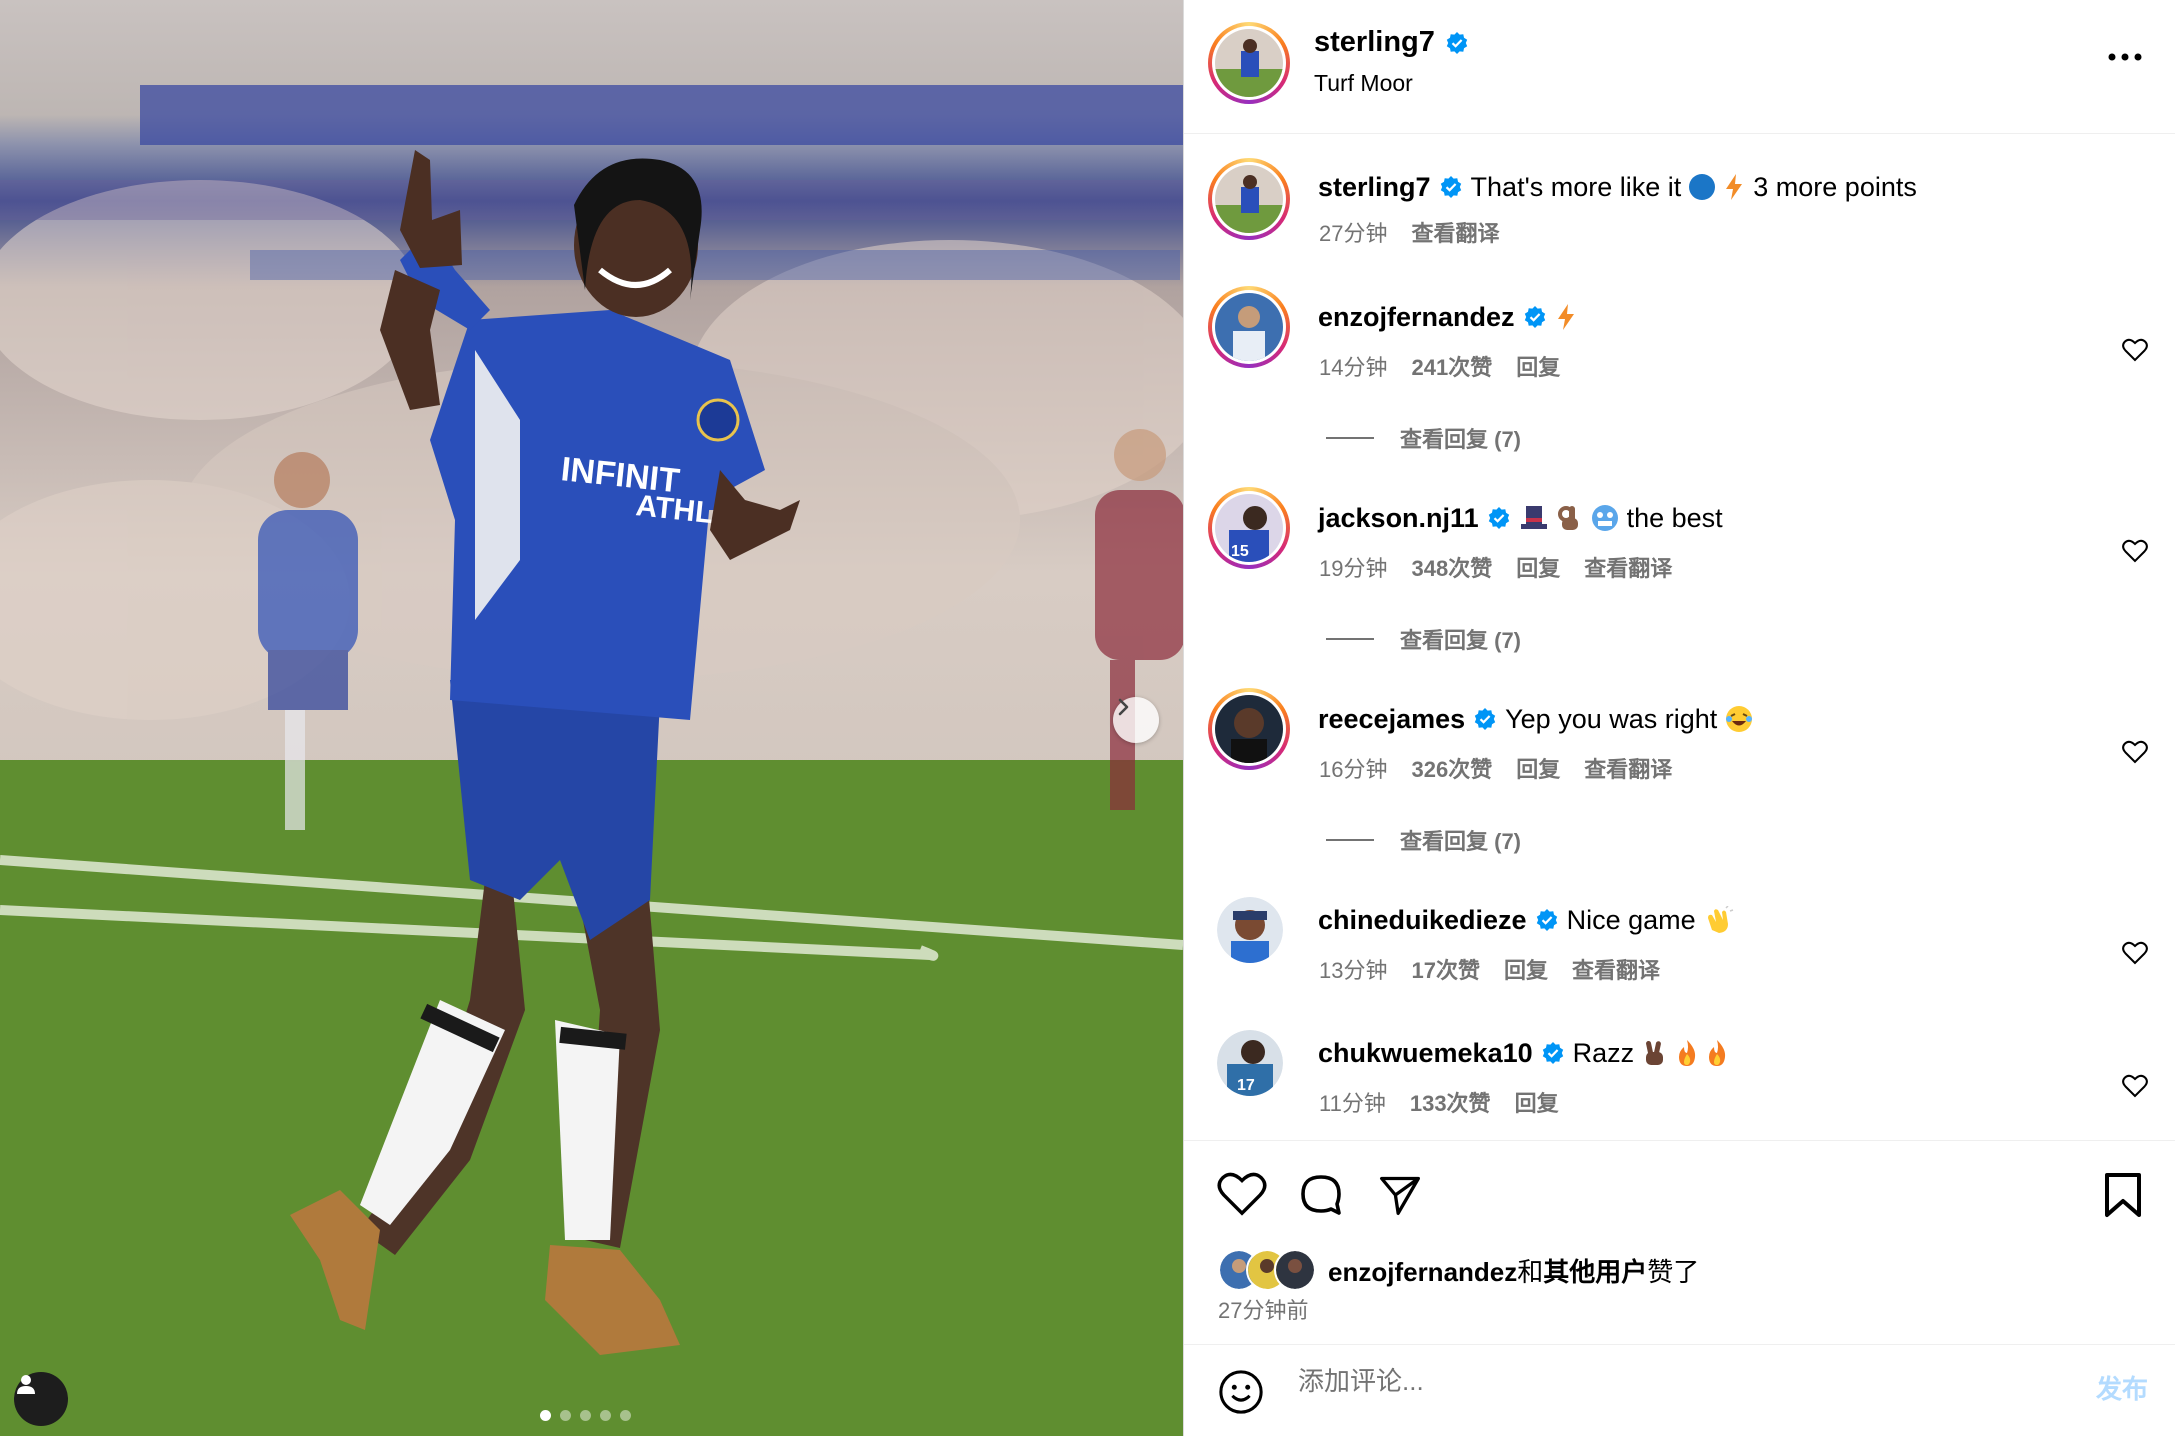 Image resolution: width=2175 pixels, height=1441 pixels. Describe the element at coordinates (1451, 768) in the screenshot. I see `comment-like-count: 326次赞` at that location.